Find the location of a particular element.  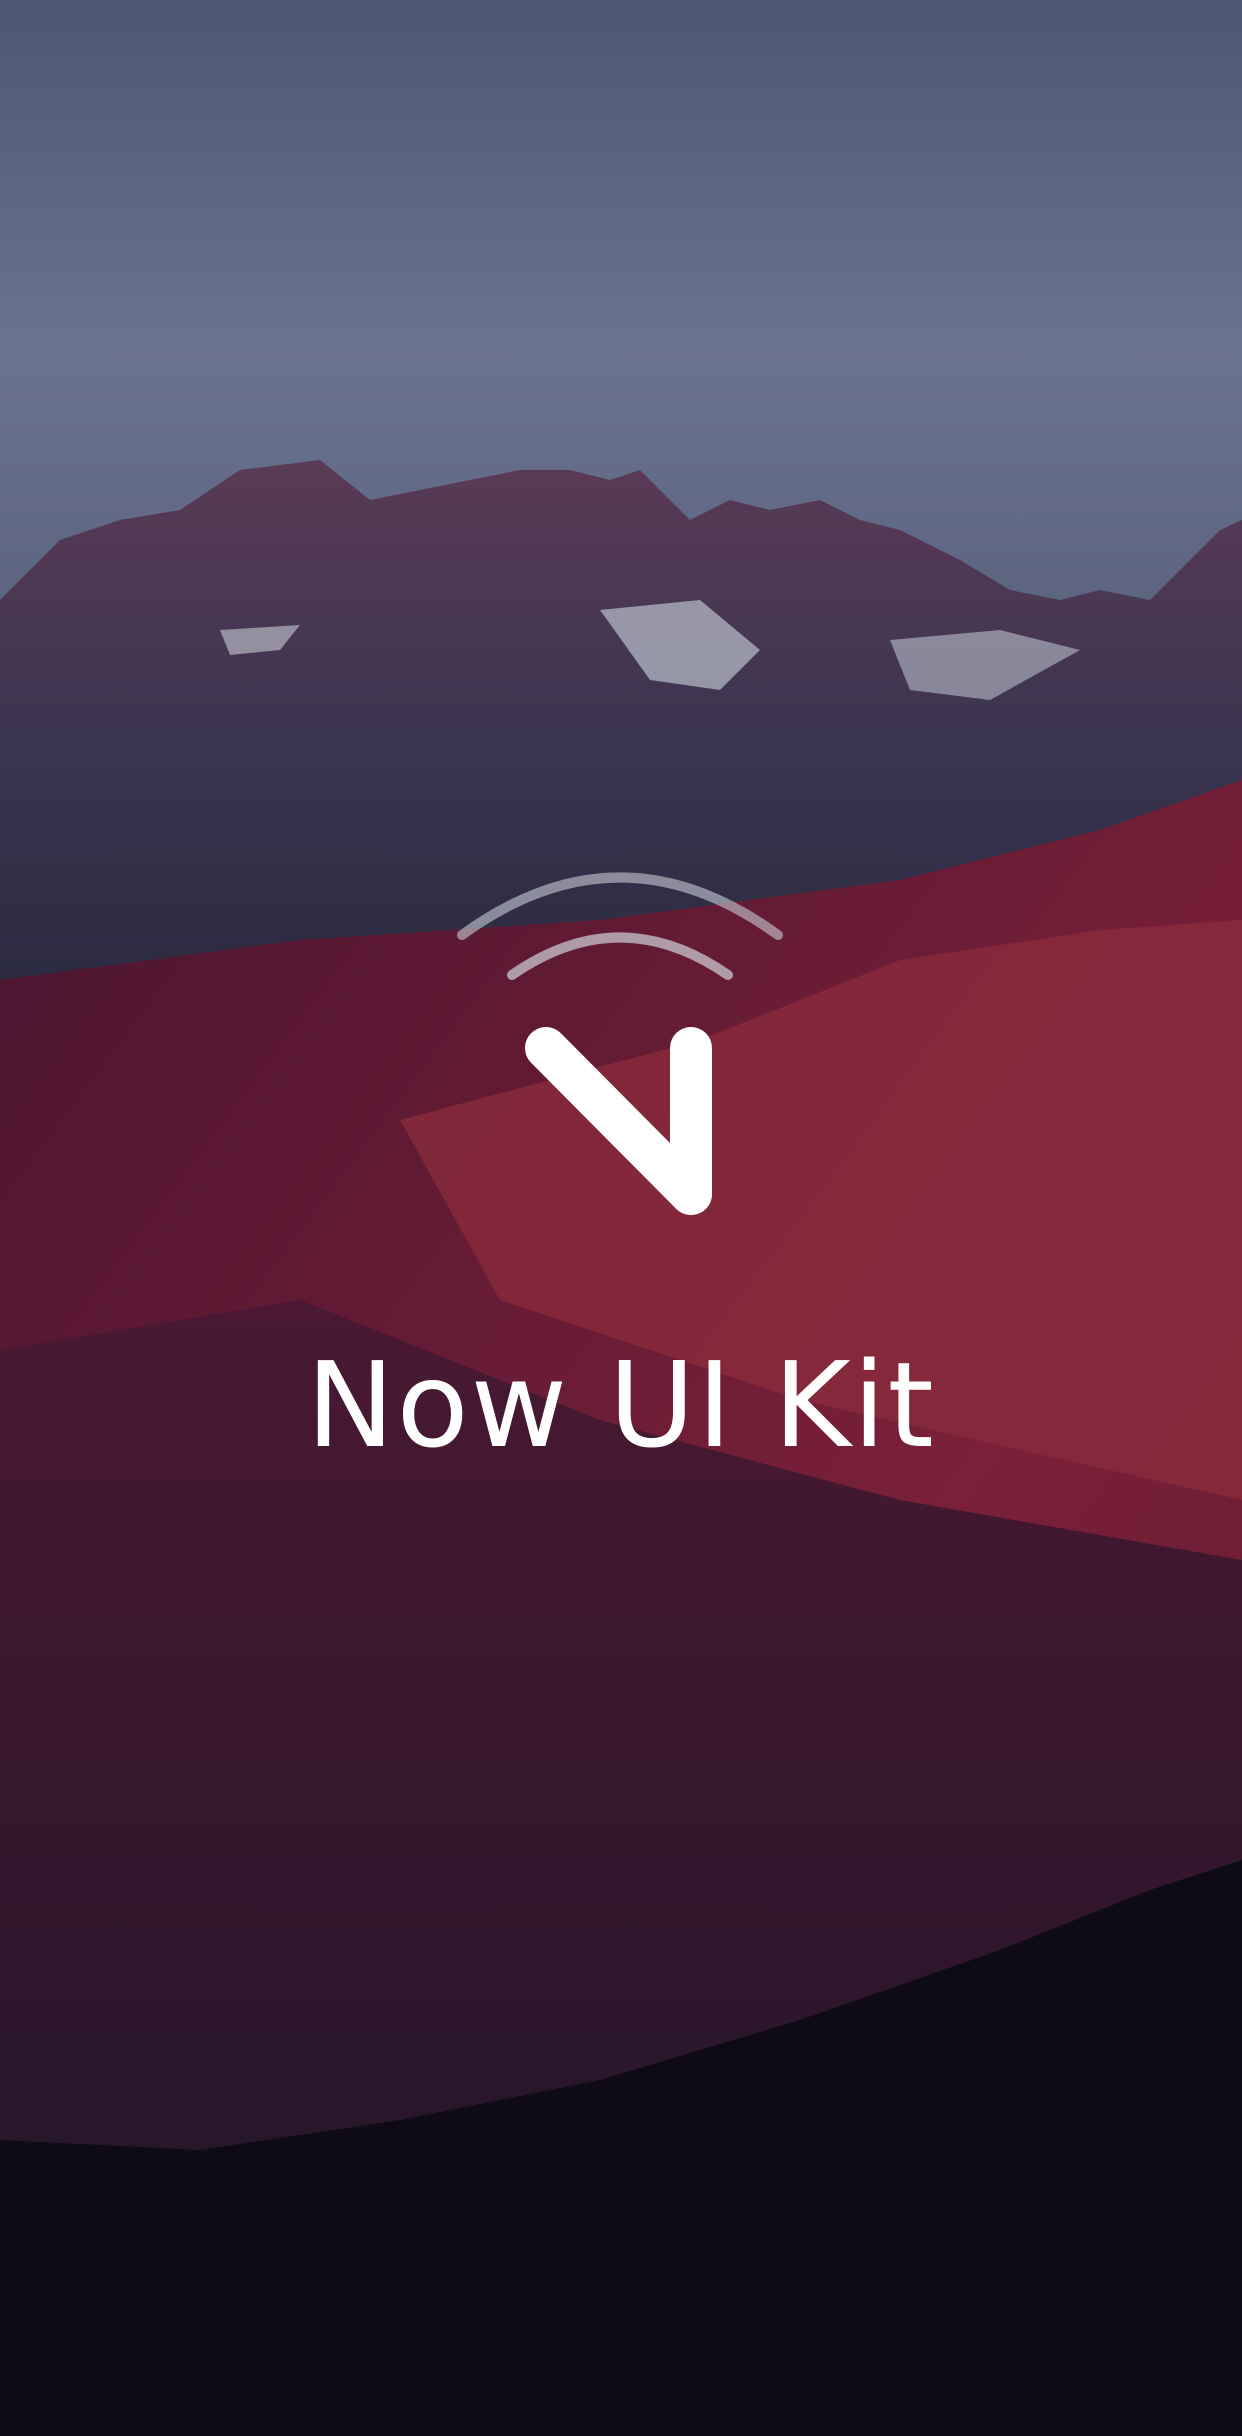

app-title: Now UI Kit is located at coordinates (621, 1405).